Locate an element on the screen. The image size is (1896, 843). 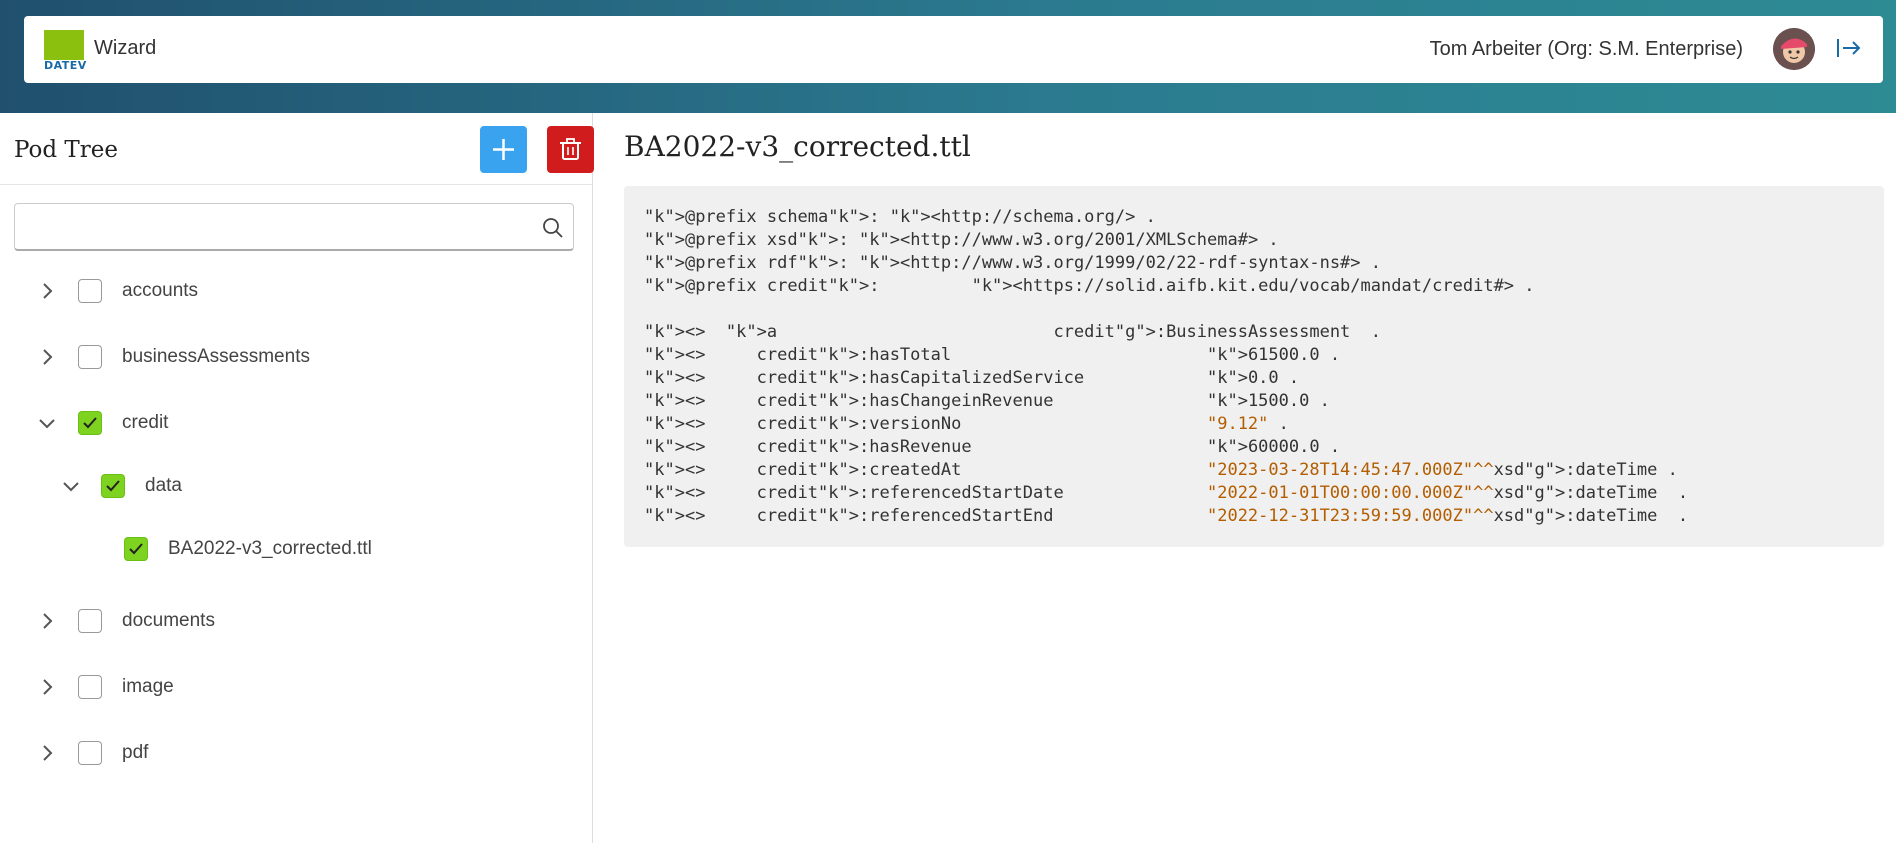
logo-text: DATEV is located at coordinates (65, 65).